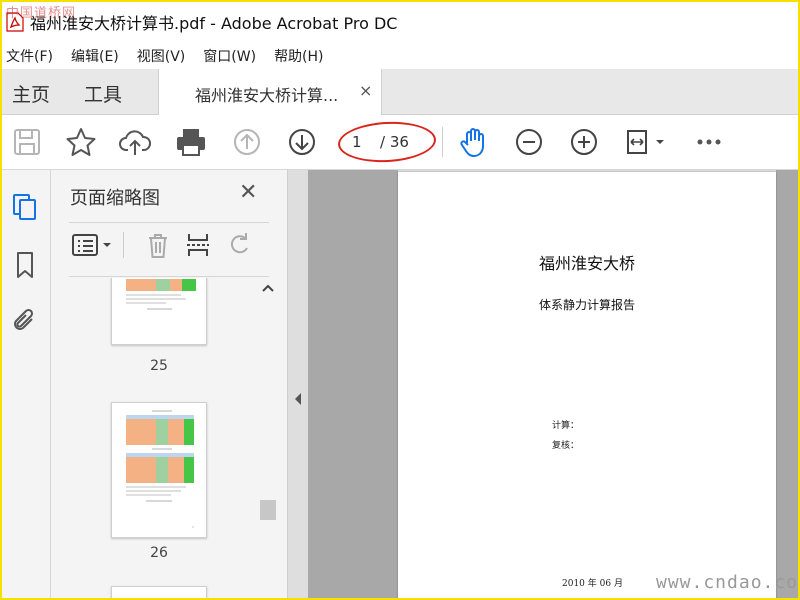 The height and width of the screenshot is (600, 800). Describe the element at coordinates (25, 207) in the screenshot. I see `page-thumbnails-icon` at that location.